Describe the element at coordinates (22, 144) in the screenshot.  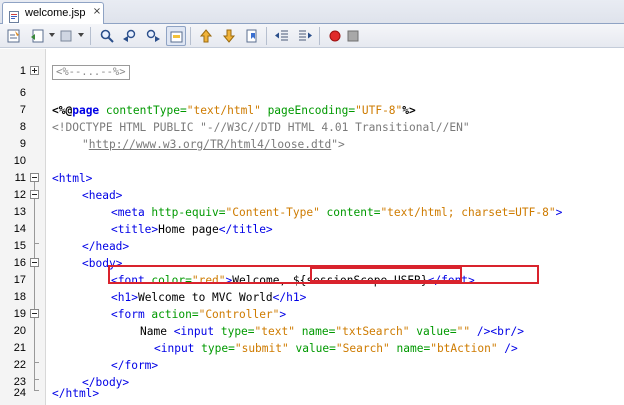
I see `line-number: 9` at that location.